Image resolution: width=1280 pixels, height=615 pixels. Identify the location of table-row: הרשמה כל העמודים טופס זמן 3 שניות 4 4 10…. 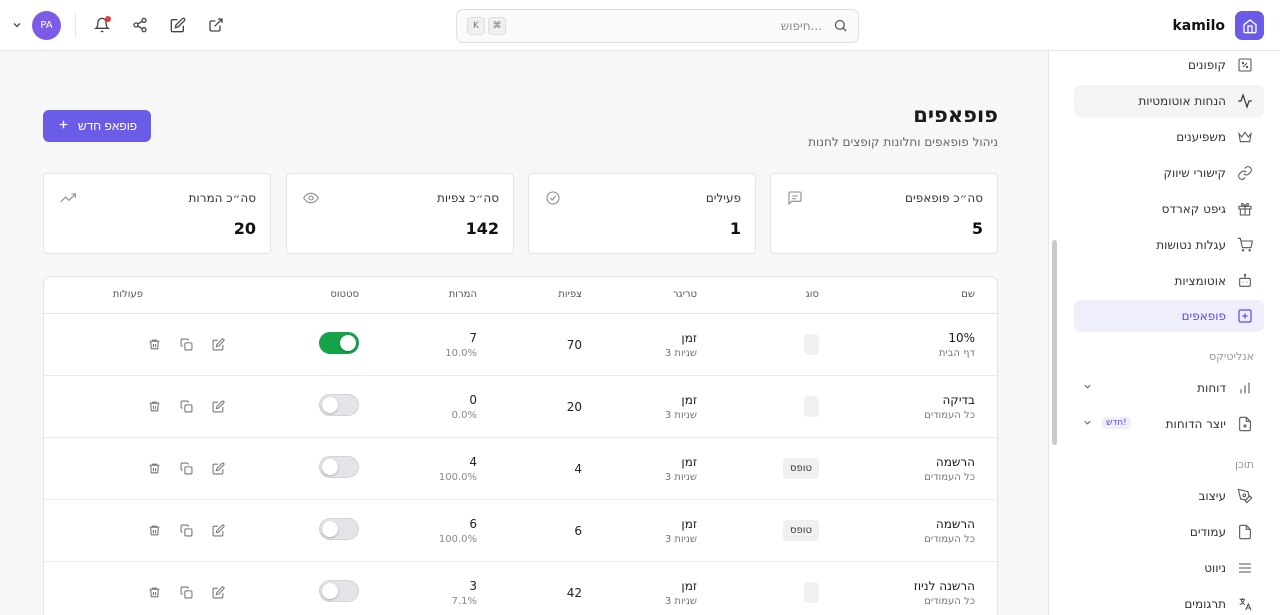
(520, 469).